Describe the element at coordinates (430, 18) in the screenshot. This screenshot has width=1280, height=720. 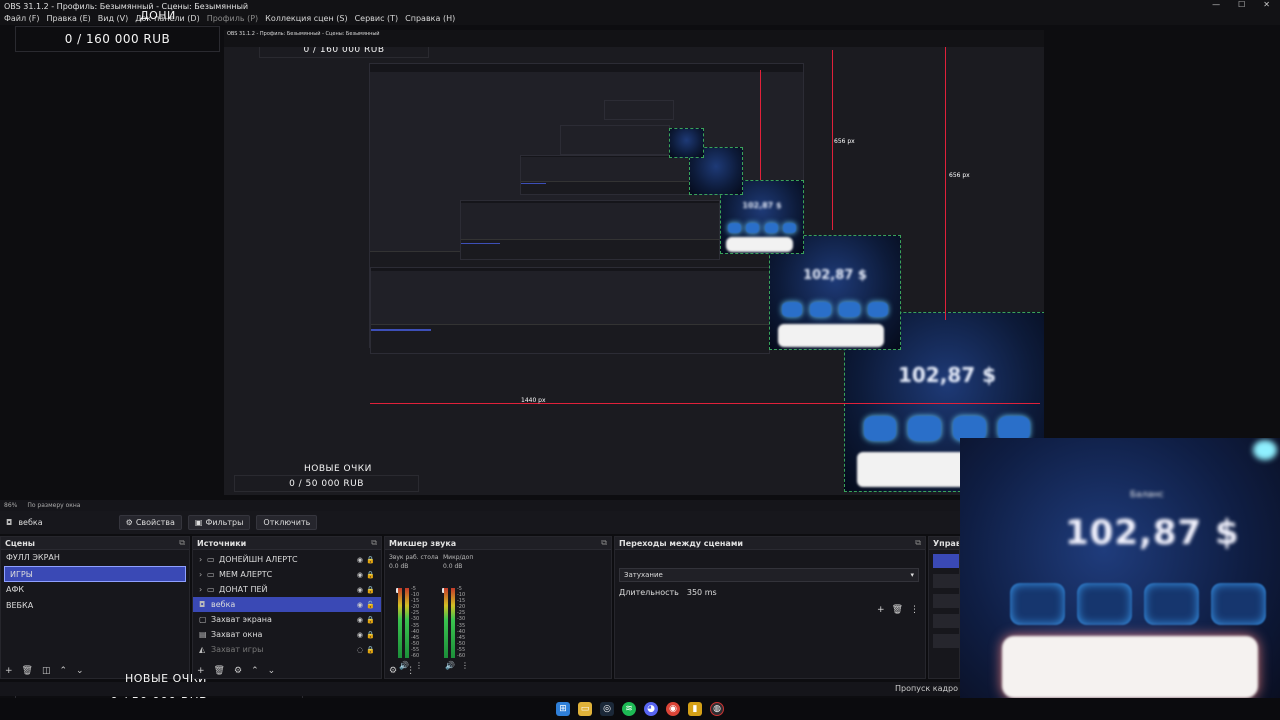
I see `menu-help: Справка (H)` at that location.